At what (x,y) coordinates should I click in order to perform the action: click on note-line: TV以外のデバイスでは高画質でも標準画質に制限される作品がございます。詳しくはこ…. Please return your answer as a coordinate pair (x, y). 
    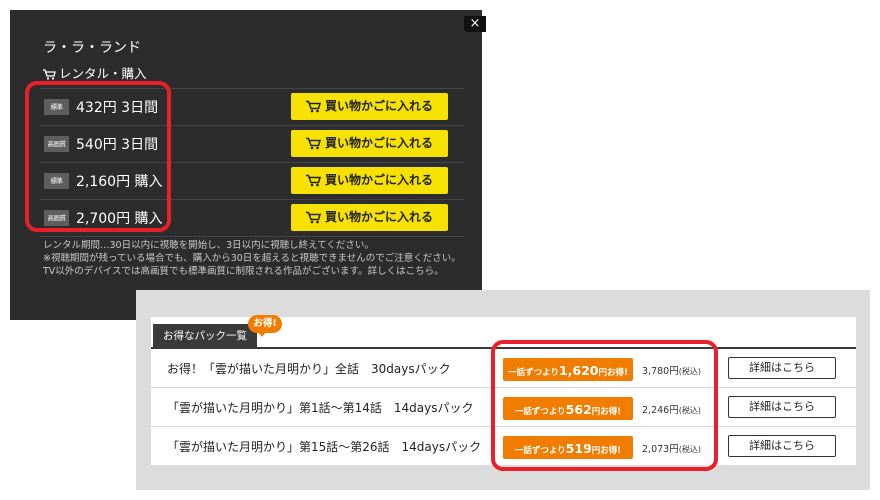
    Looking at the image, I should click on (252, 271).